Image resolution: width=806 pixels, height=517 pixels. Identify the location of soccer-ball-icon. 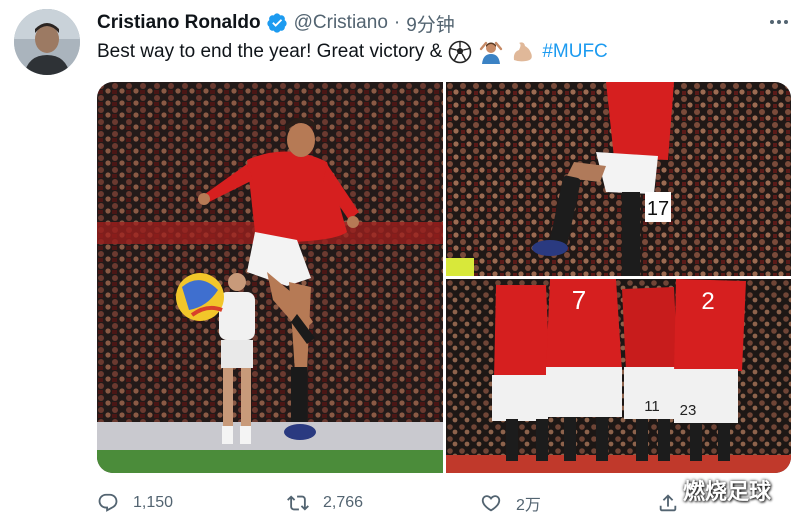
(460, 52).